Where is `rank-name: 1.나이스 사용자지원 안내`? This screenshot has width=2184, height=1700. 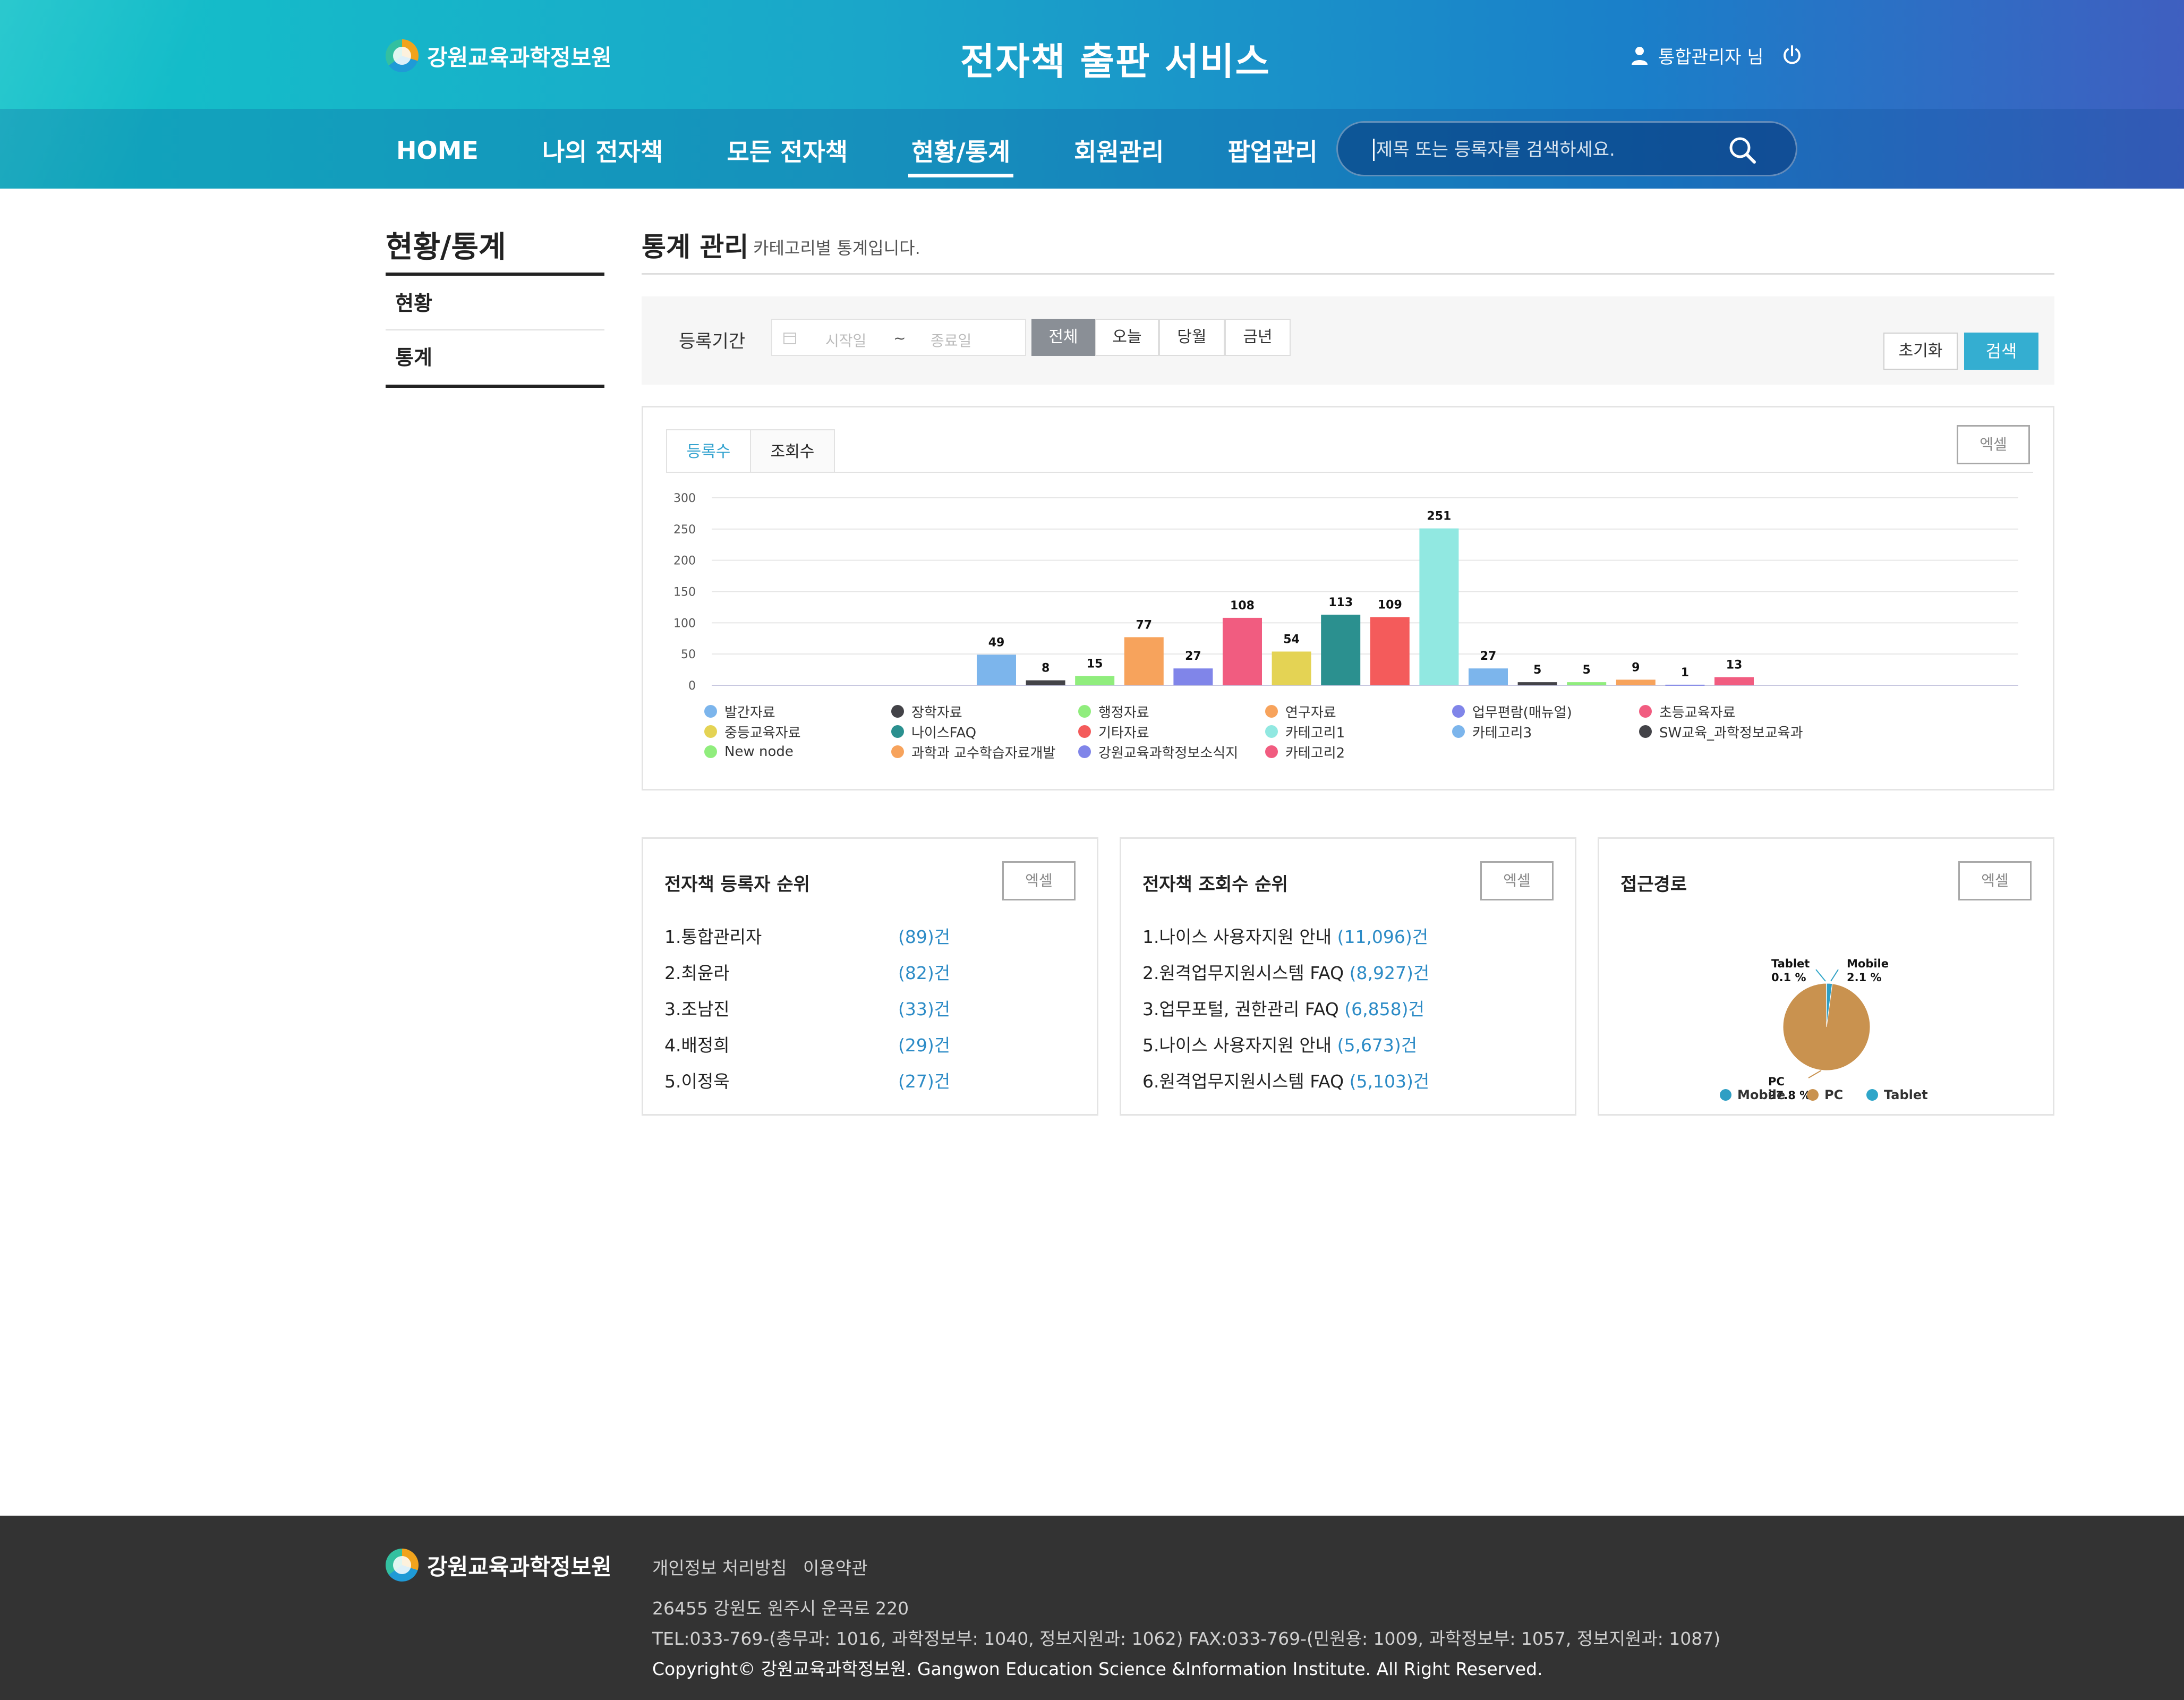 rank-name: 1.나이스 사용자지원 안내 is located at coordinates (1237, 936).